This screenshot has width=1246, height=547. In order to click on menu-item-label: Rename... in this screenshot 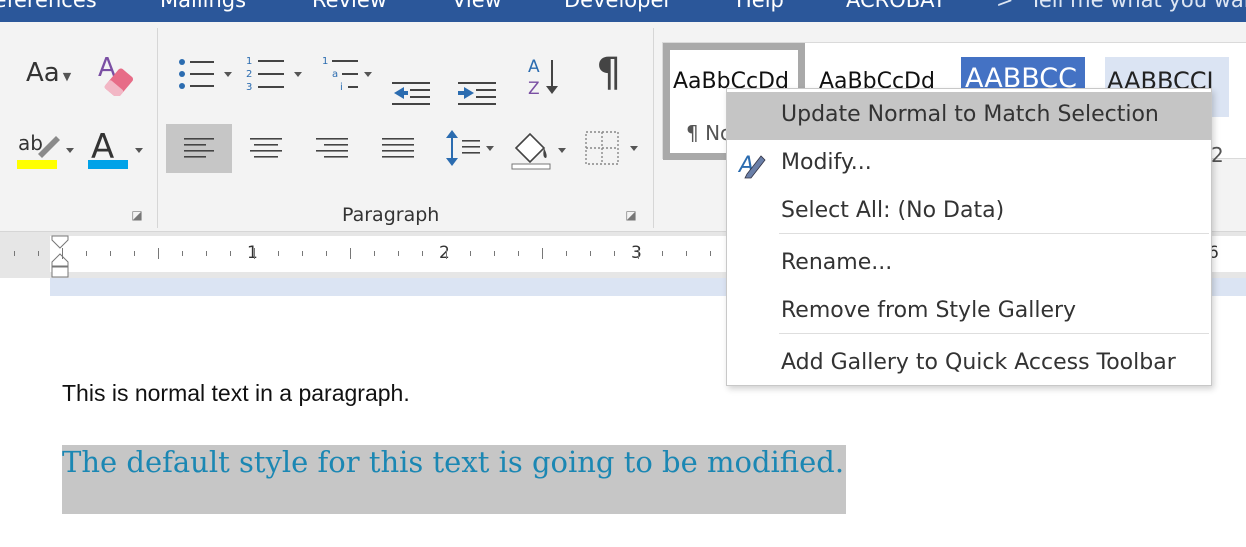, I will do `click(837, 262)`.